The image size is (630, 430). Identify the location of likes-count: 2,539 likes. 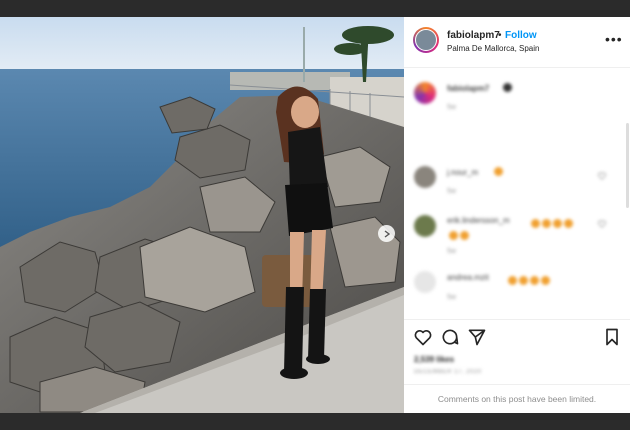
(434, 359).